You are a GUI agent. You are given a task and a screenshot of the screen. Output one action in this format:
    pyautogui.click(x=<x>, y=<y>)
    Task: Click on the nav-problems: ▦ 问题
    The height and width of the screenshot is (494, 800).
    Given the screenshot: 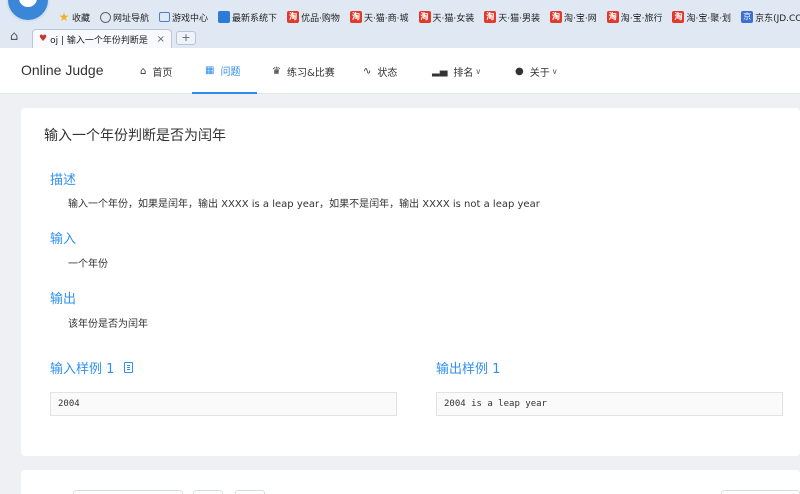 What is the action you would take?
    pyautogui.click(x=224, y=71)
    